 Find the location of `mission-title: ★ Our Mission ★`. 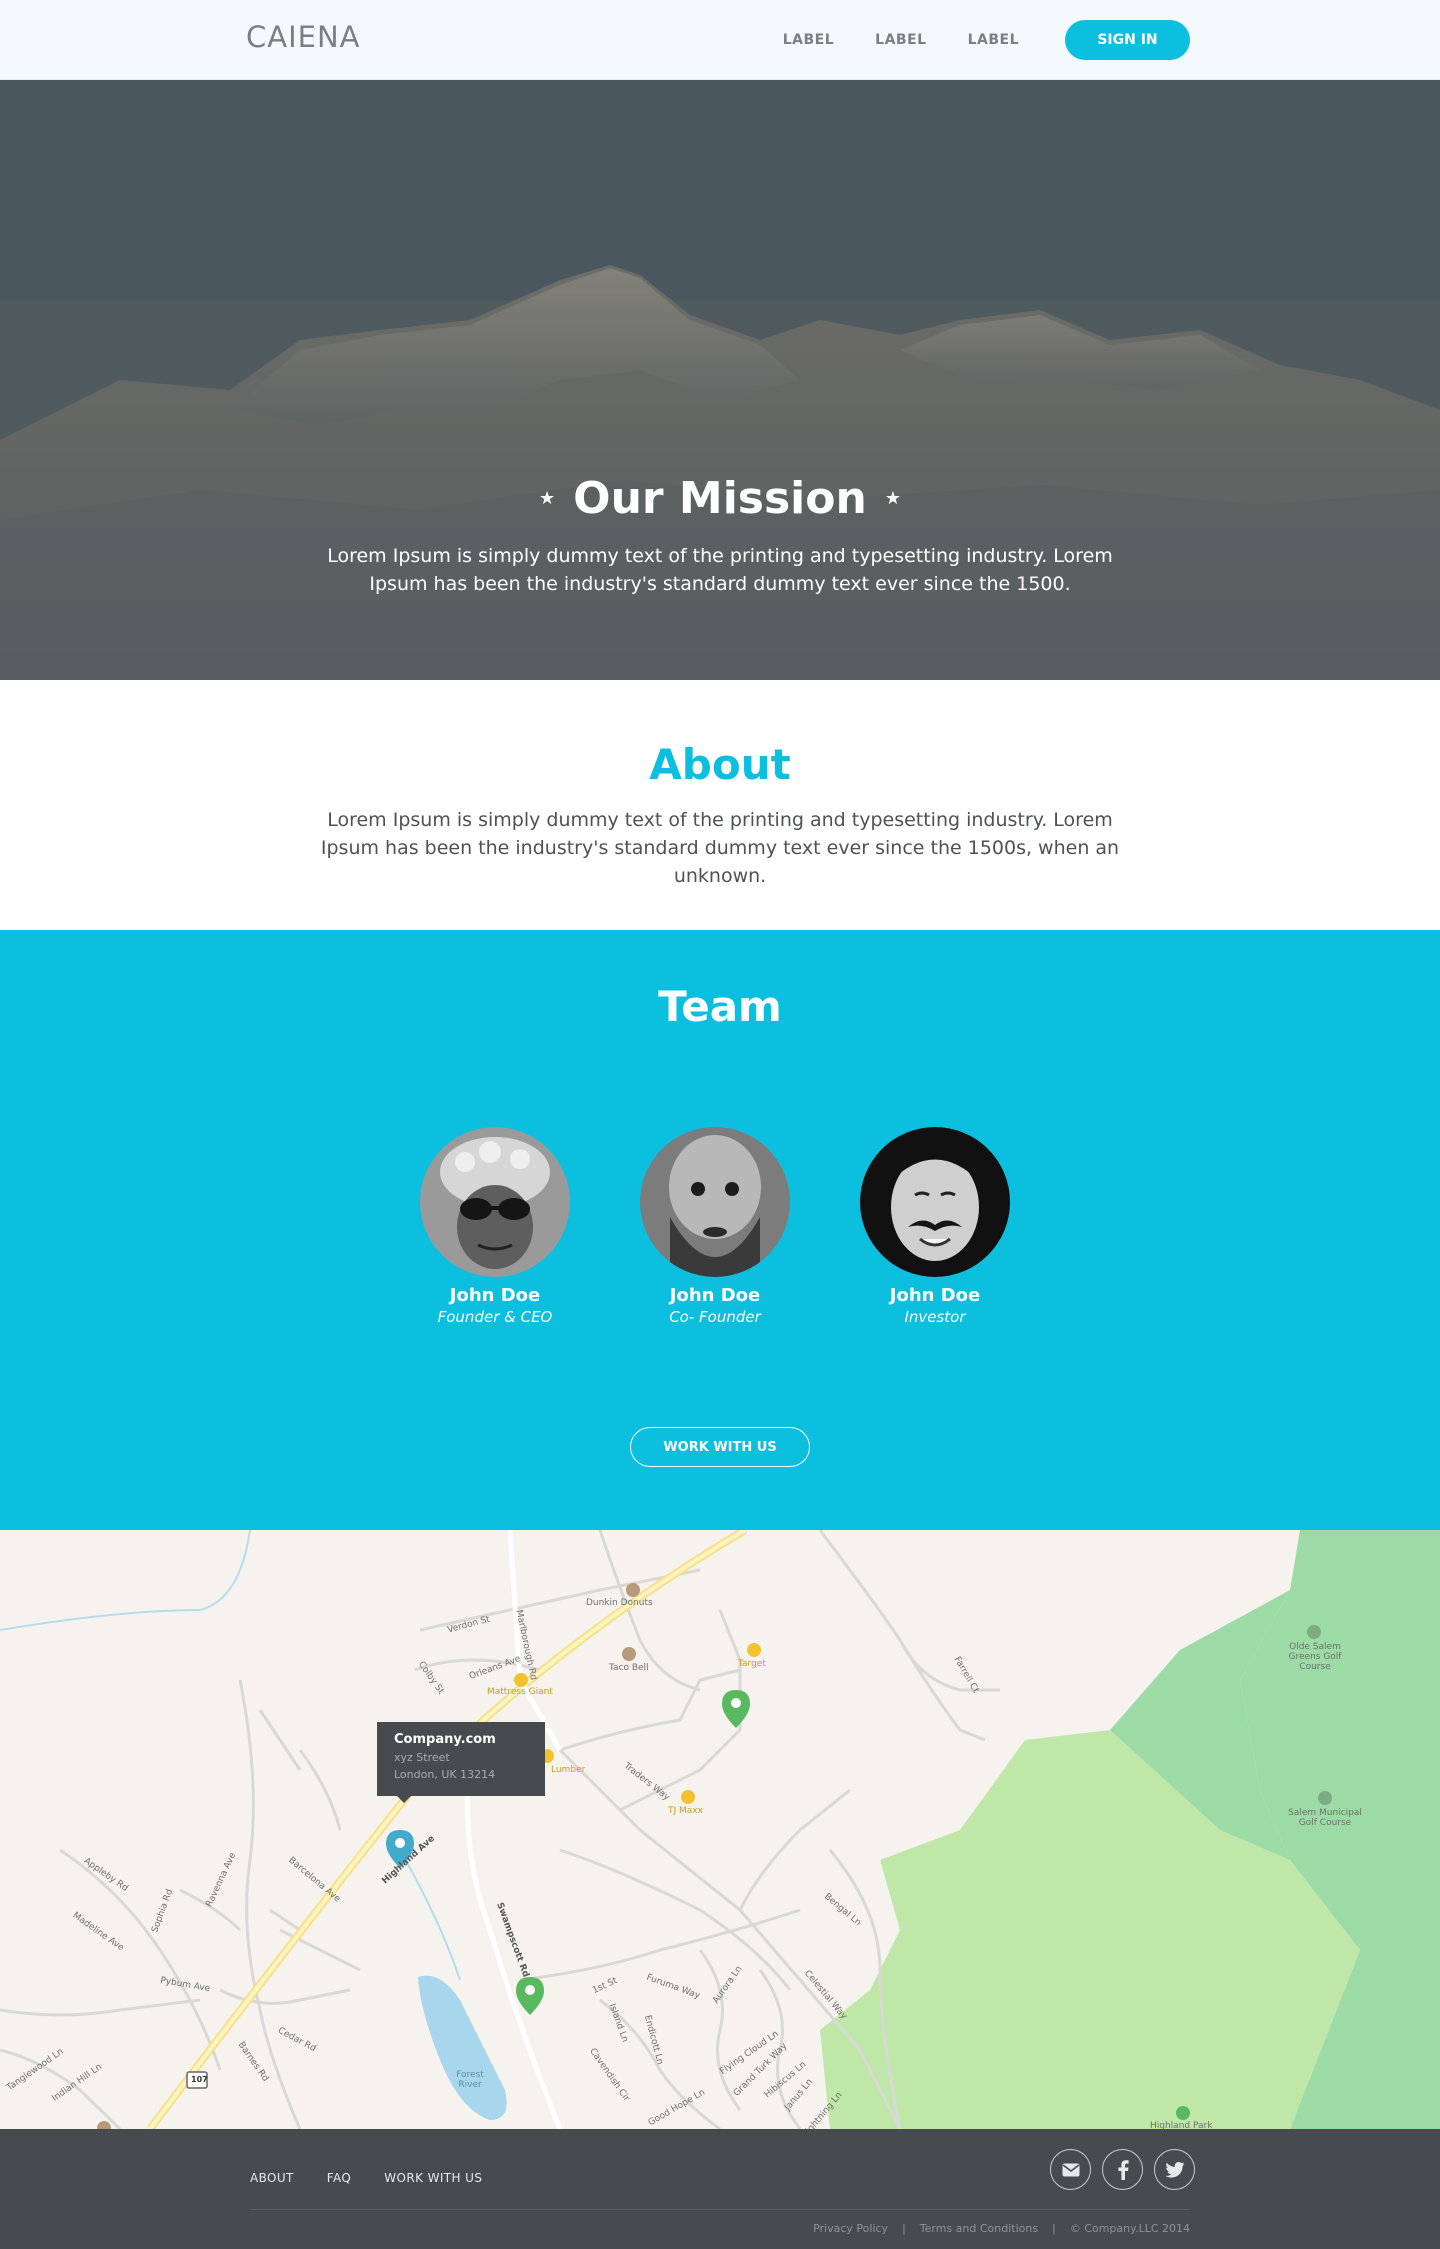

mission-title: ★ Our Mission ★ is located at coordinates (720, 498).